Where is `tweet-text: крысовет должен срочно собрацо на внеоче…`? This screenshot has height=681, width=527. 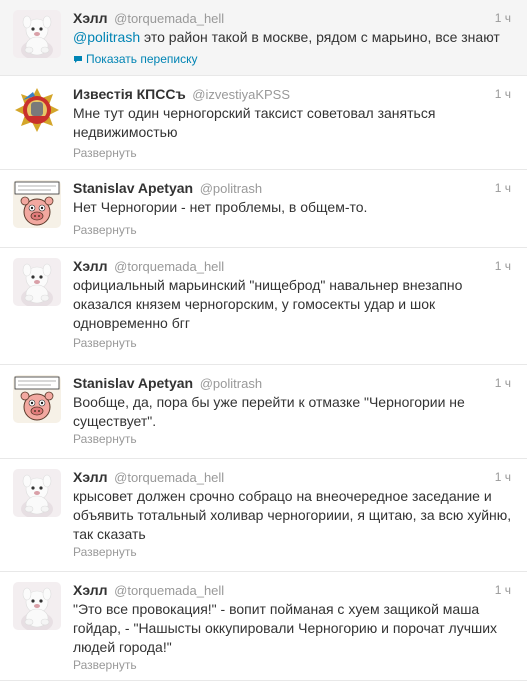
tweet-text: крысовет должен срочно собрацо на внеоче… is located at coordinates (293, 515).